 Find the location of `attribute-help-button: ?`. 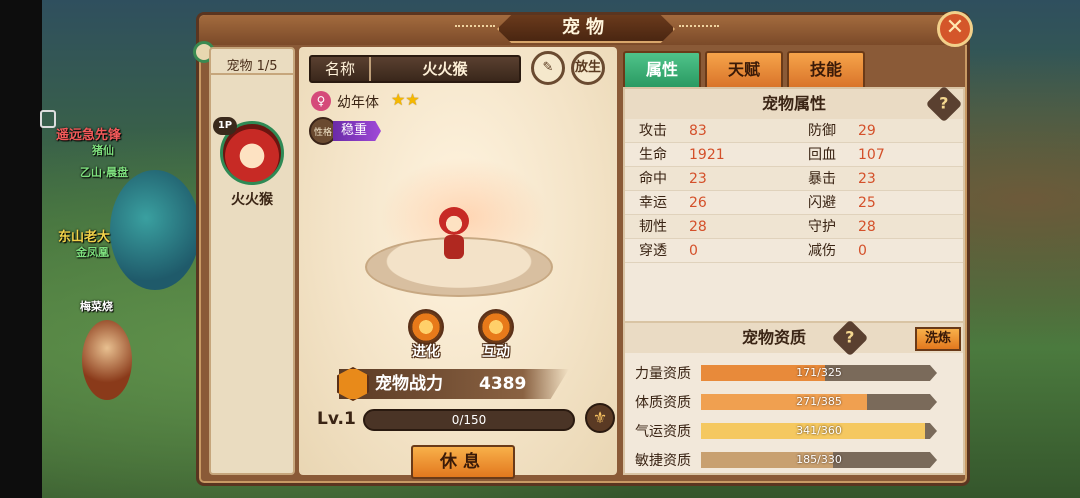

attribute-help-button: ? is located at coordinates (944, 104).